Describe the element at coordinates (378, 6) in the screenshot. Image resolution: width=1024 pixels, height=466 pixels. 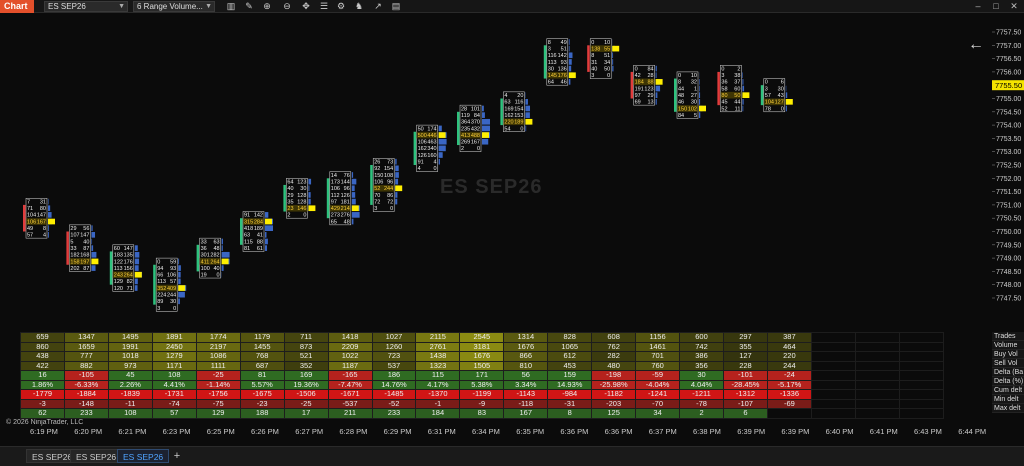
I see `indicator-icon: ↗` at that location.